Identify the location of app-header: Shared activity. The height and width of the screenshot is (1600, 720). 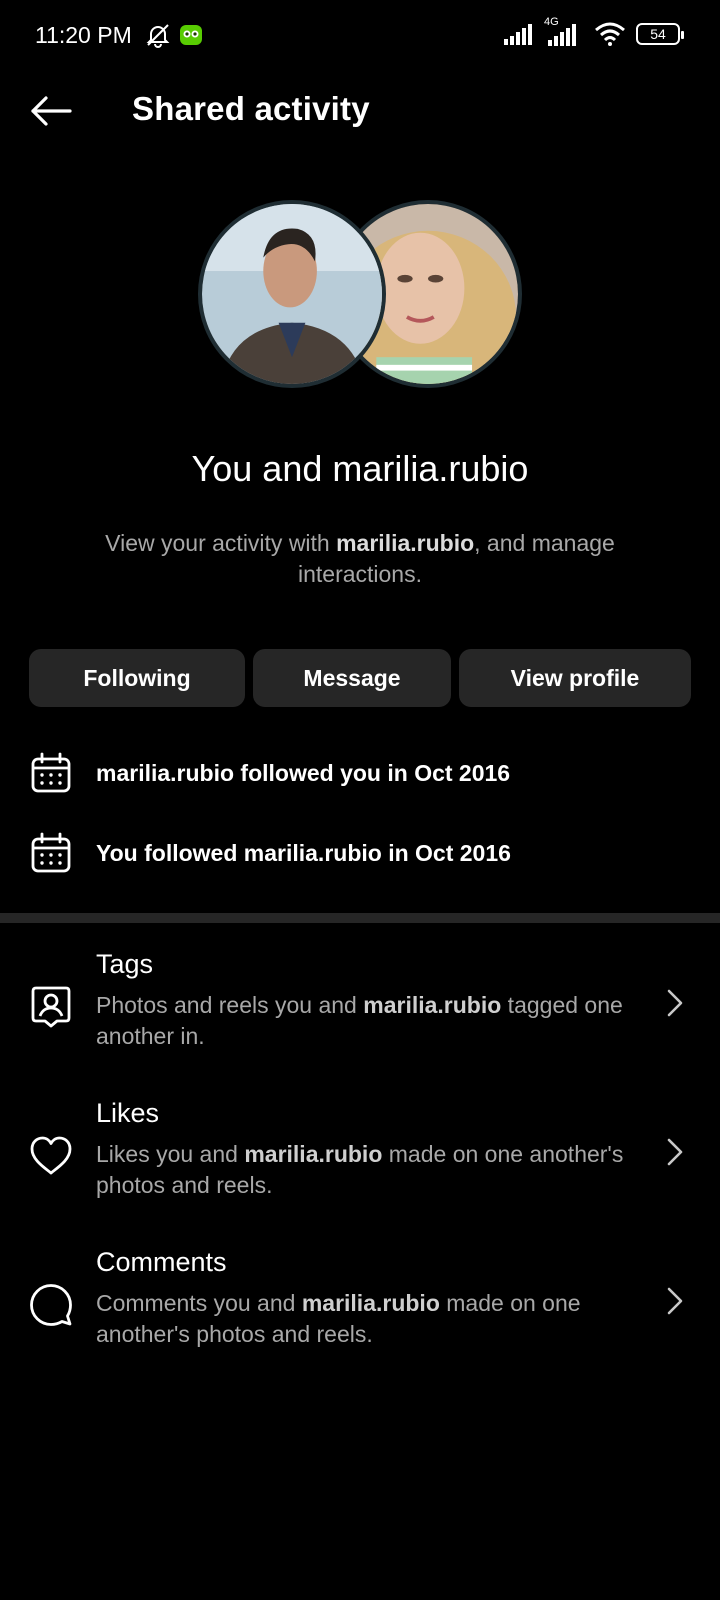
(360, 111).